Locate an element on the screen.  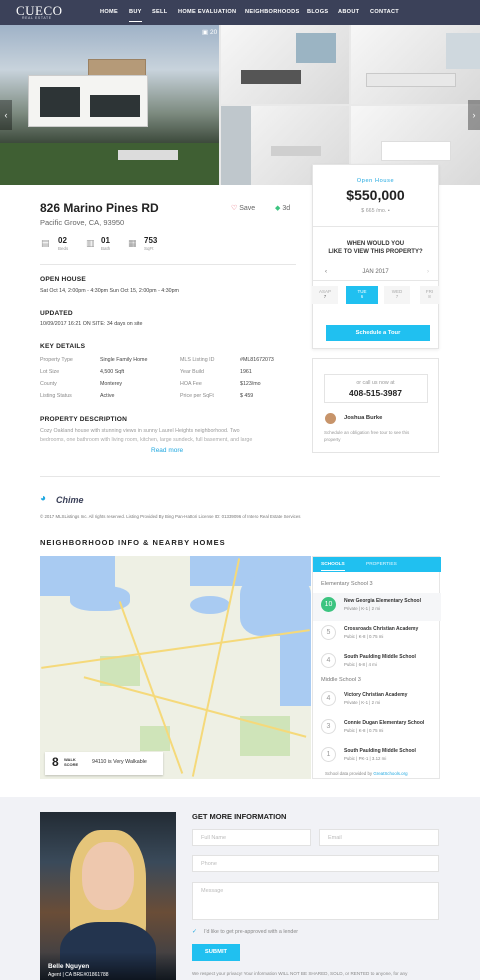
save-label: Save is located at coordinates (247, 208).